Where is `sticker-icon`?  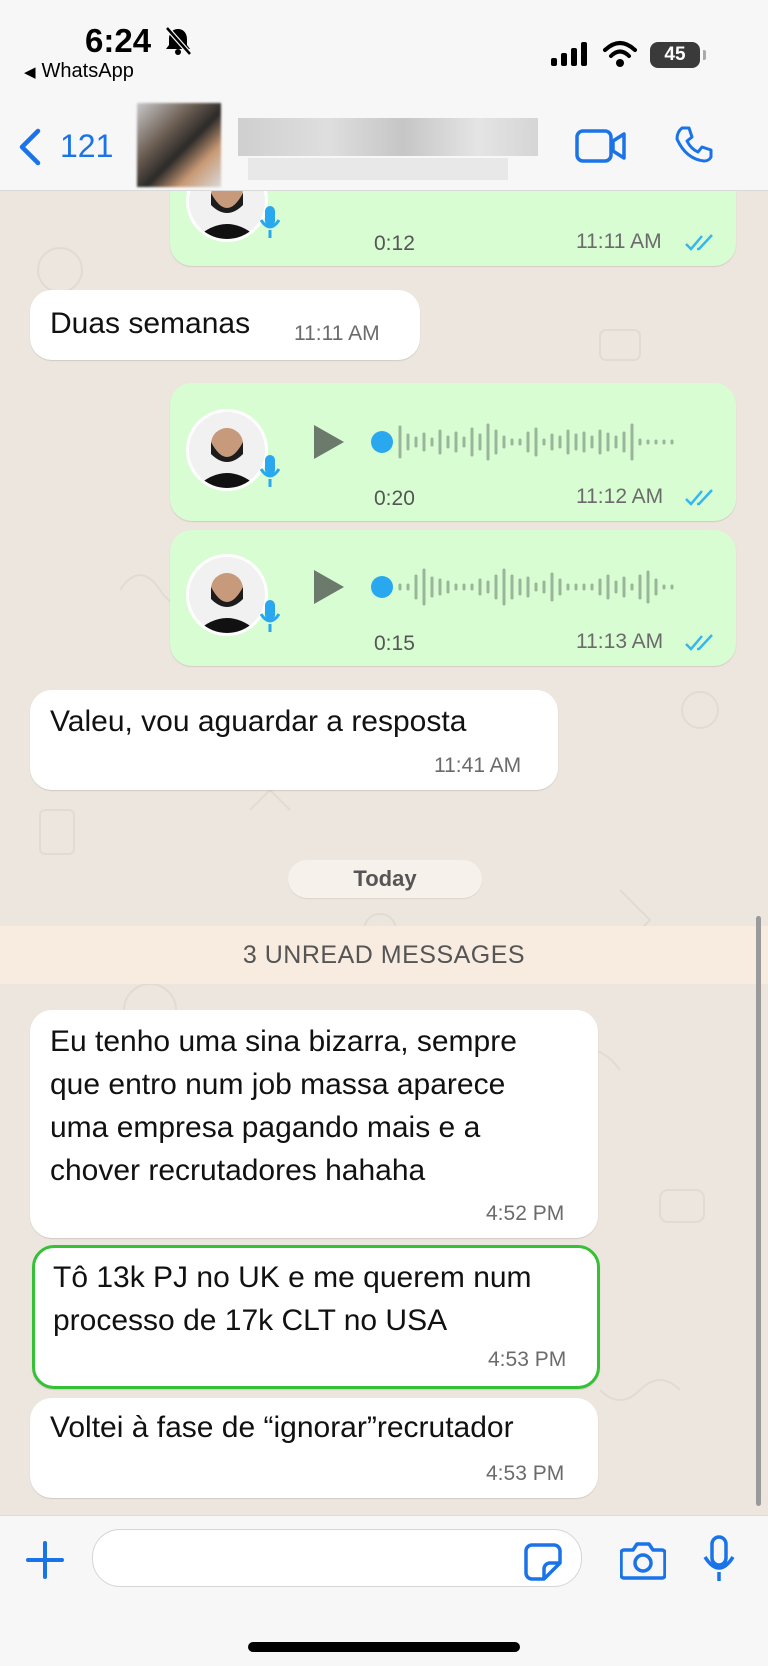
sticker-icon is located at coordinates (543, 1564).